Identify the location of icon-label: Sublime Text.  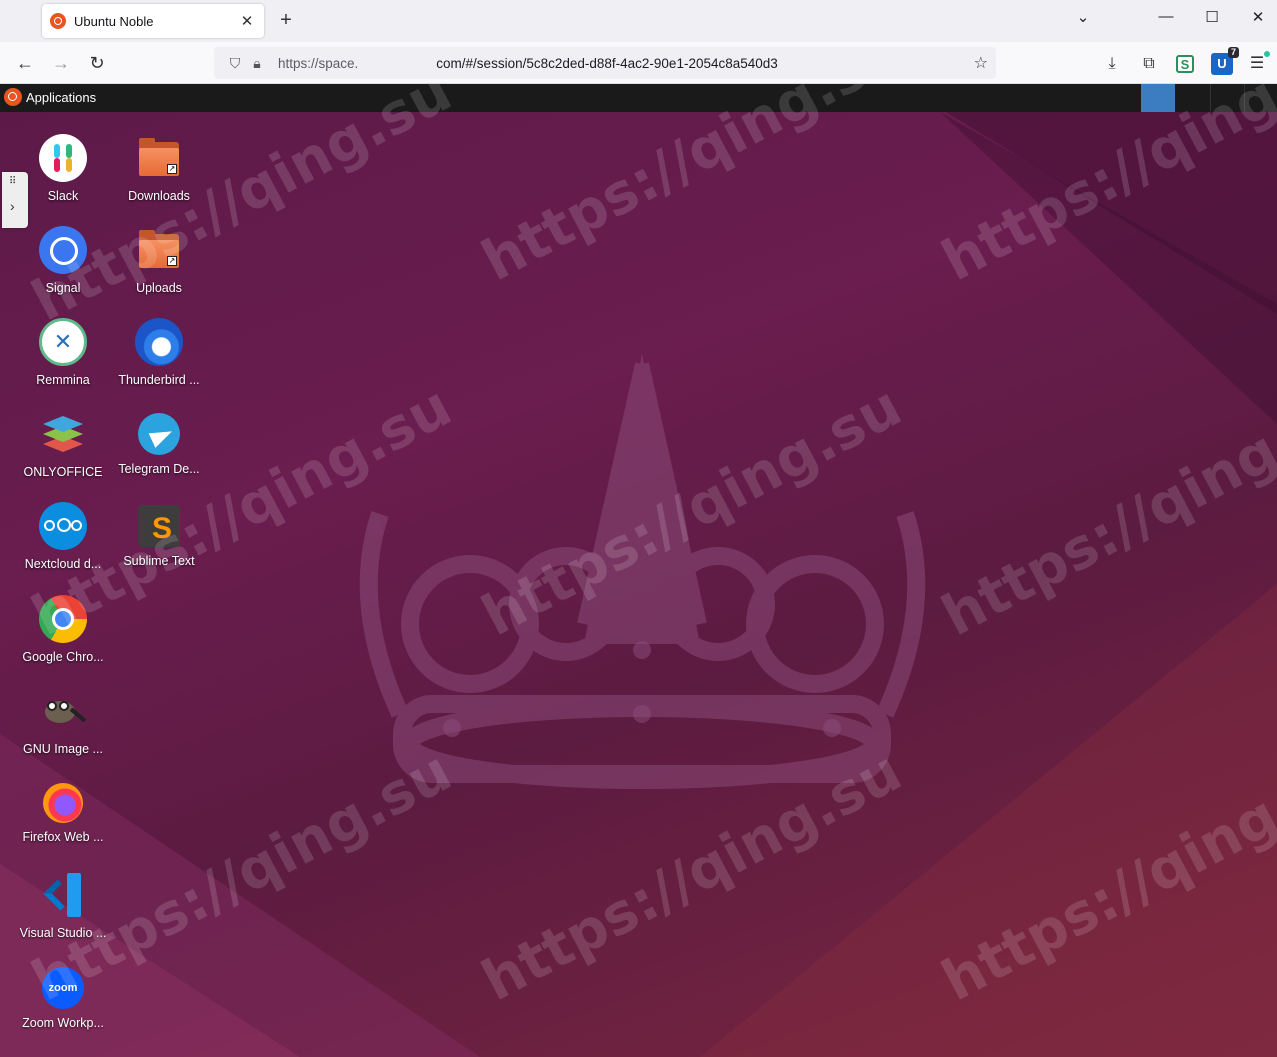
(159, 561).